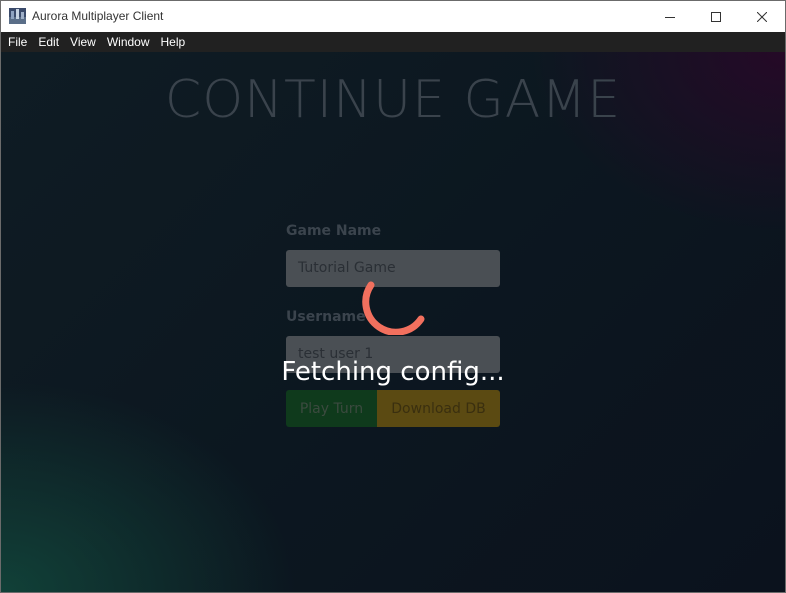 The height and width of the screenshot is (593, 786). Describe the element at coordinates (48, 42) in the screenshot. I see `menu-edit: Edit` at that location.